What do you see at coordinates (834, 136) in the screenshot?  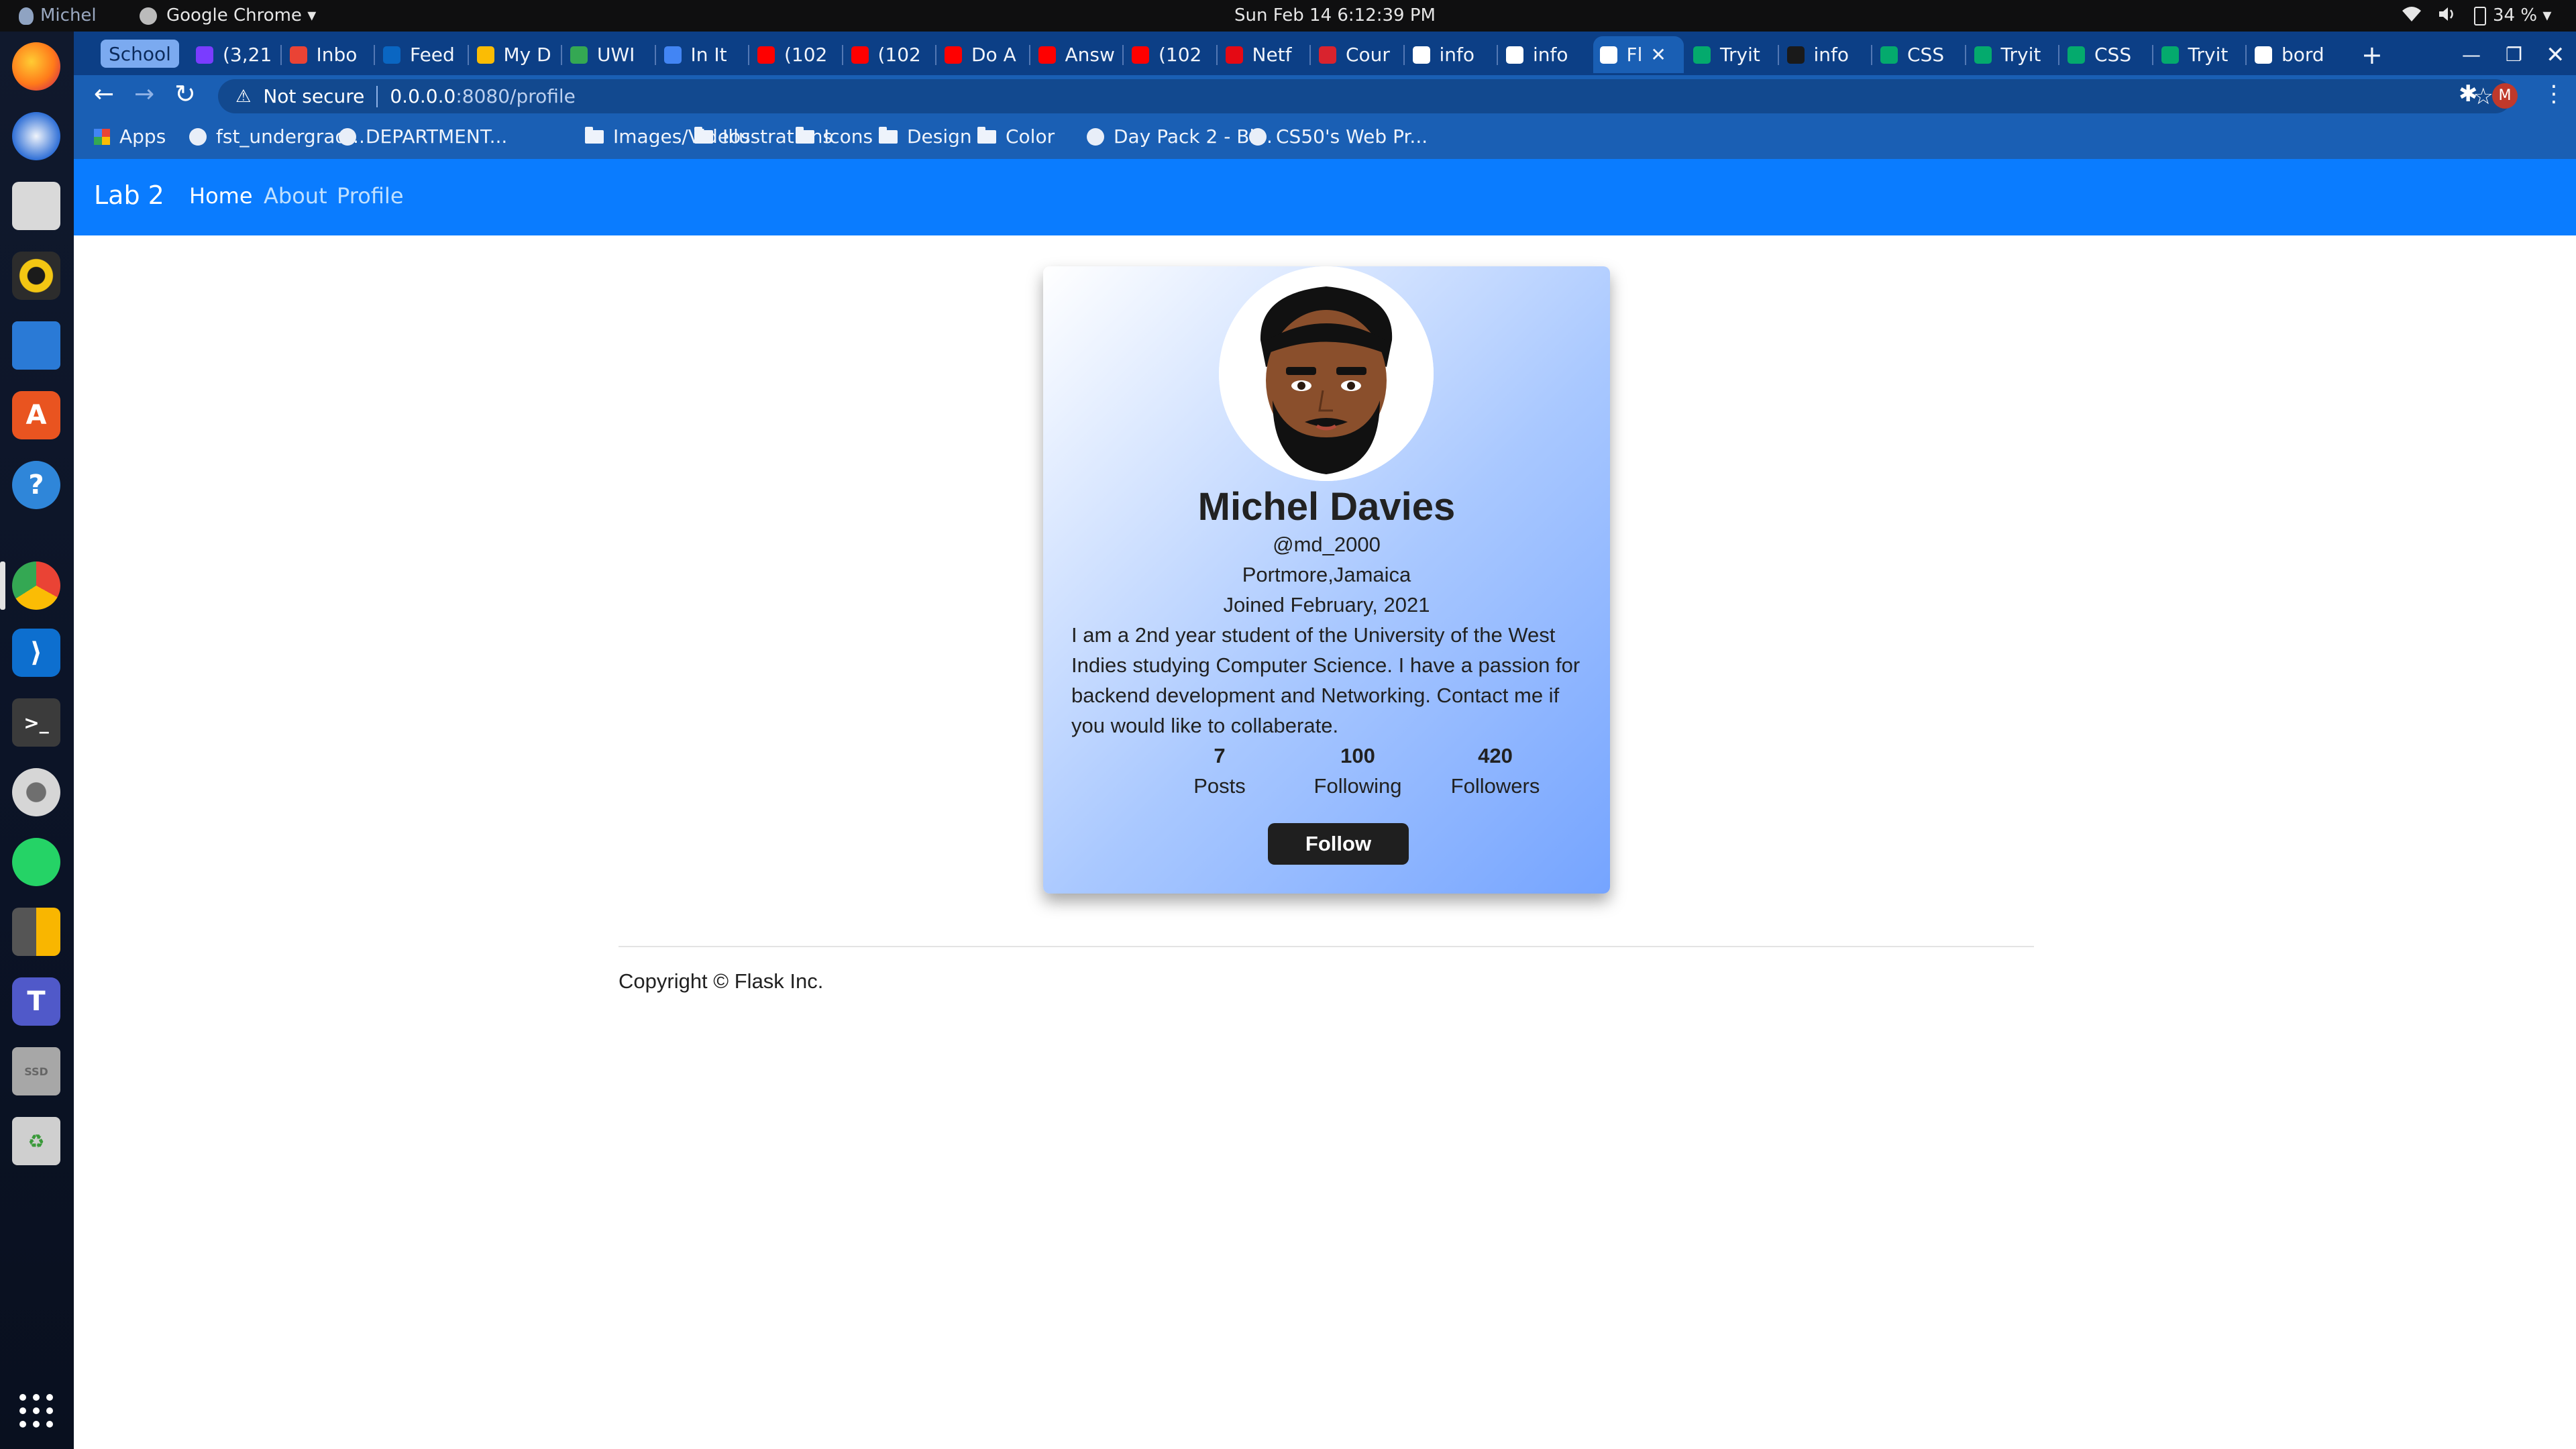 I see `bookmark-item: Icons` at bounding box center [834, 136].